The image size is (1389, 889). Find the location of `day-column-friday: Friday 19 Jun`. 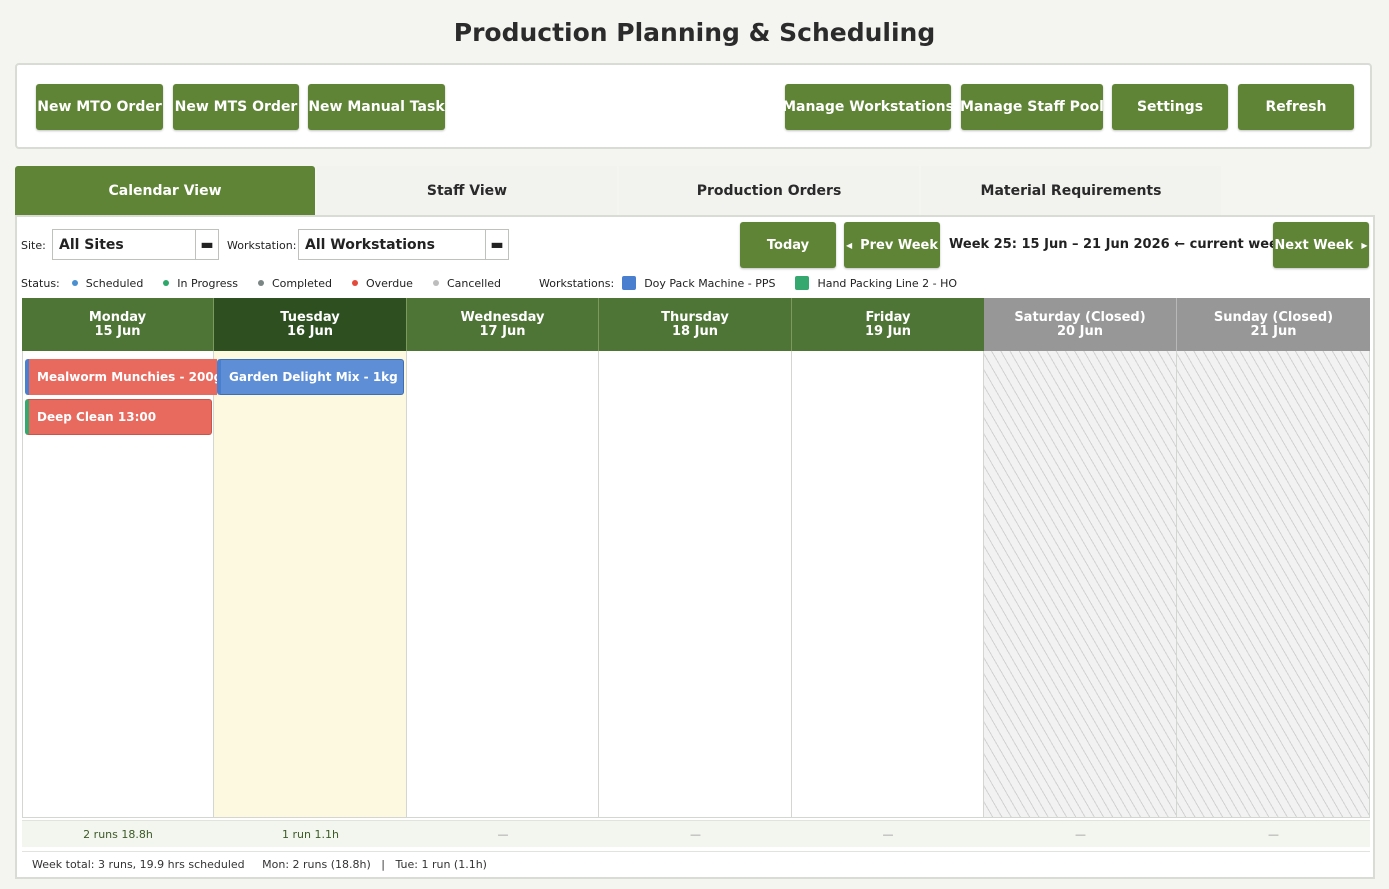

day-column-friday: Friday 19 Jun is located at coordinates (888, 558).